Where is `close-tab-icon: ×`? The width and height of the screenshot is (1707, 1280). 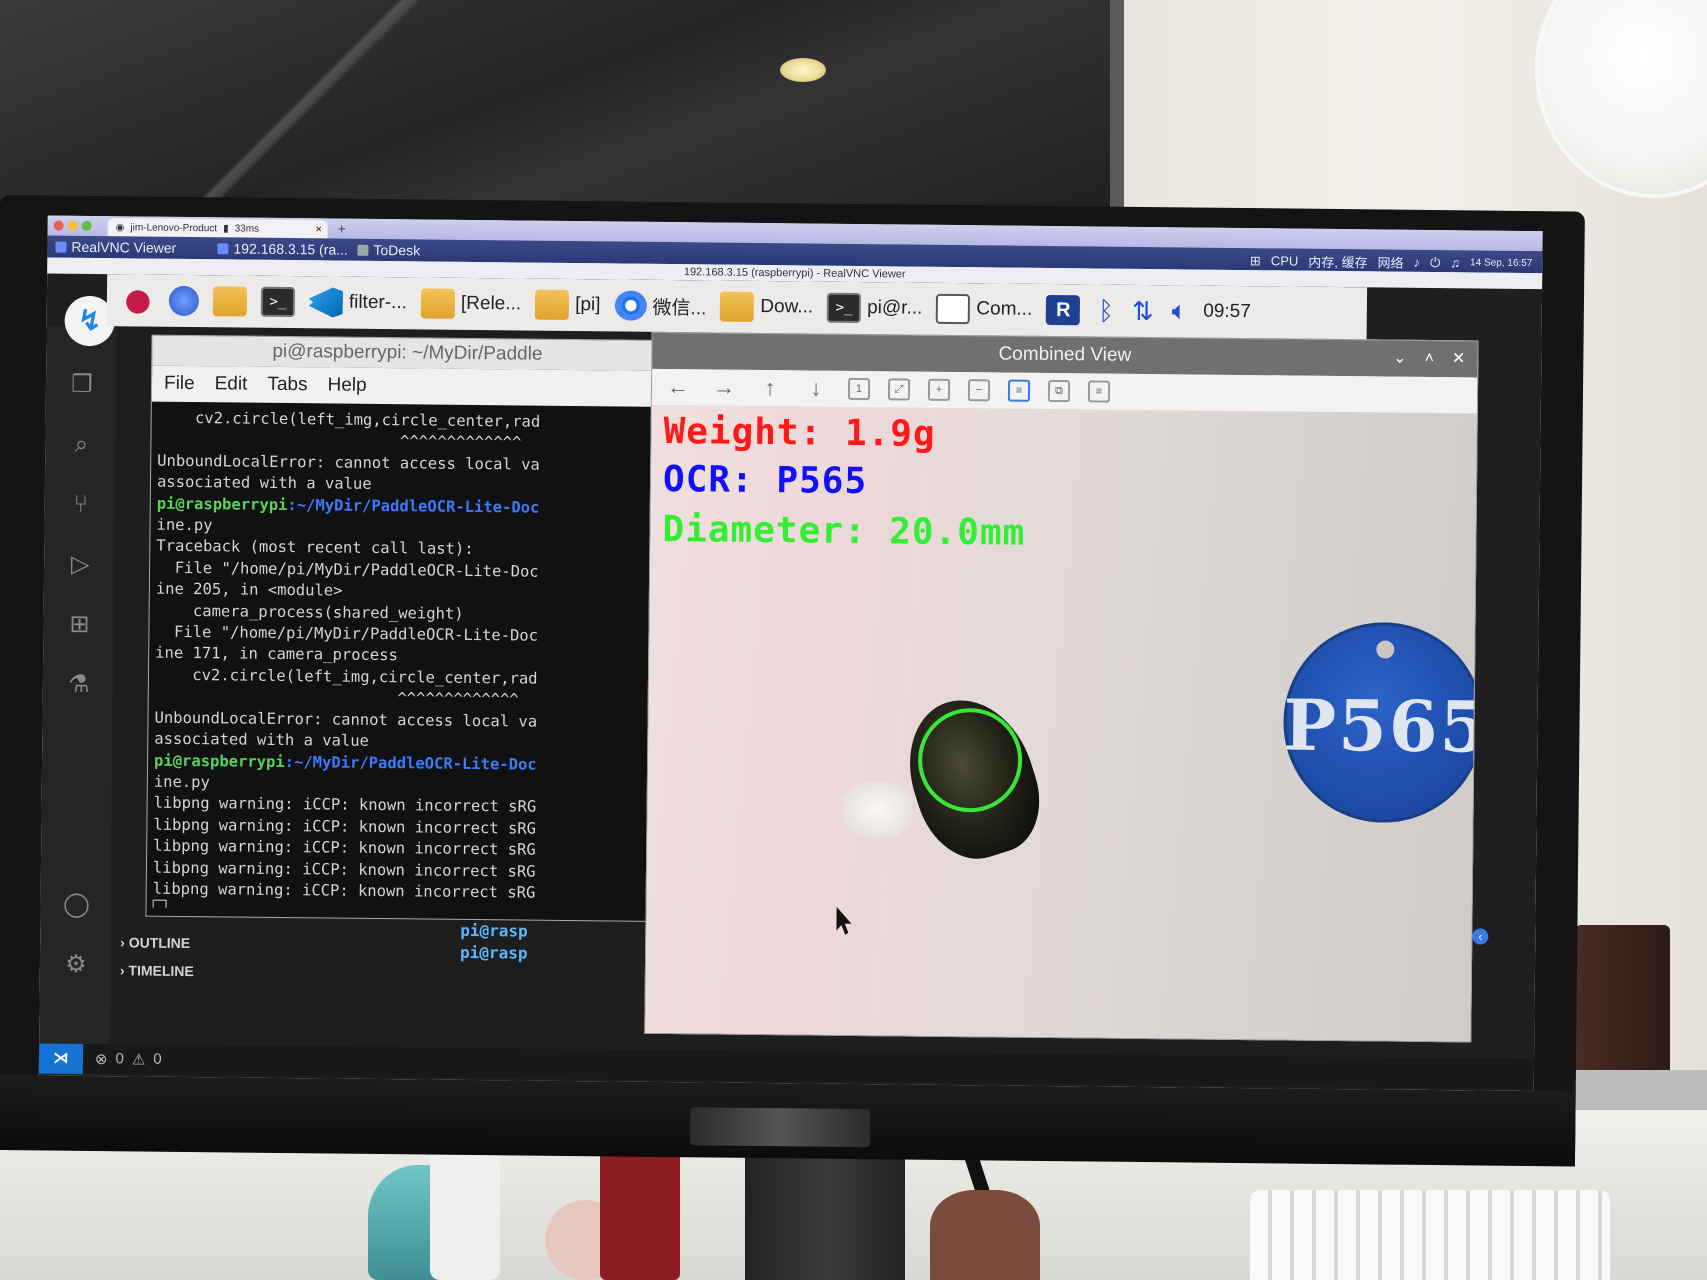
close-tab-icon: × is located at coordinates (319, 229).